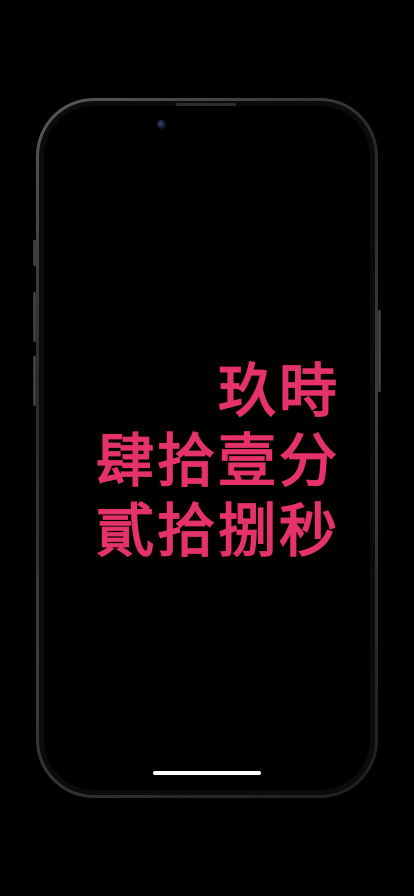 This screenshot has width=414, height=896. Describe the element at coordinates (278, 391) in the screenshot. I see `clock-hour: 玖時` at that location.